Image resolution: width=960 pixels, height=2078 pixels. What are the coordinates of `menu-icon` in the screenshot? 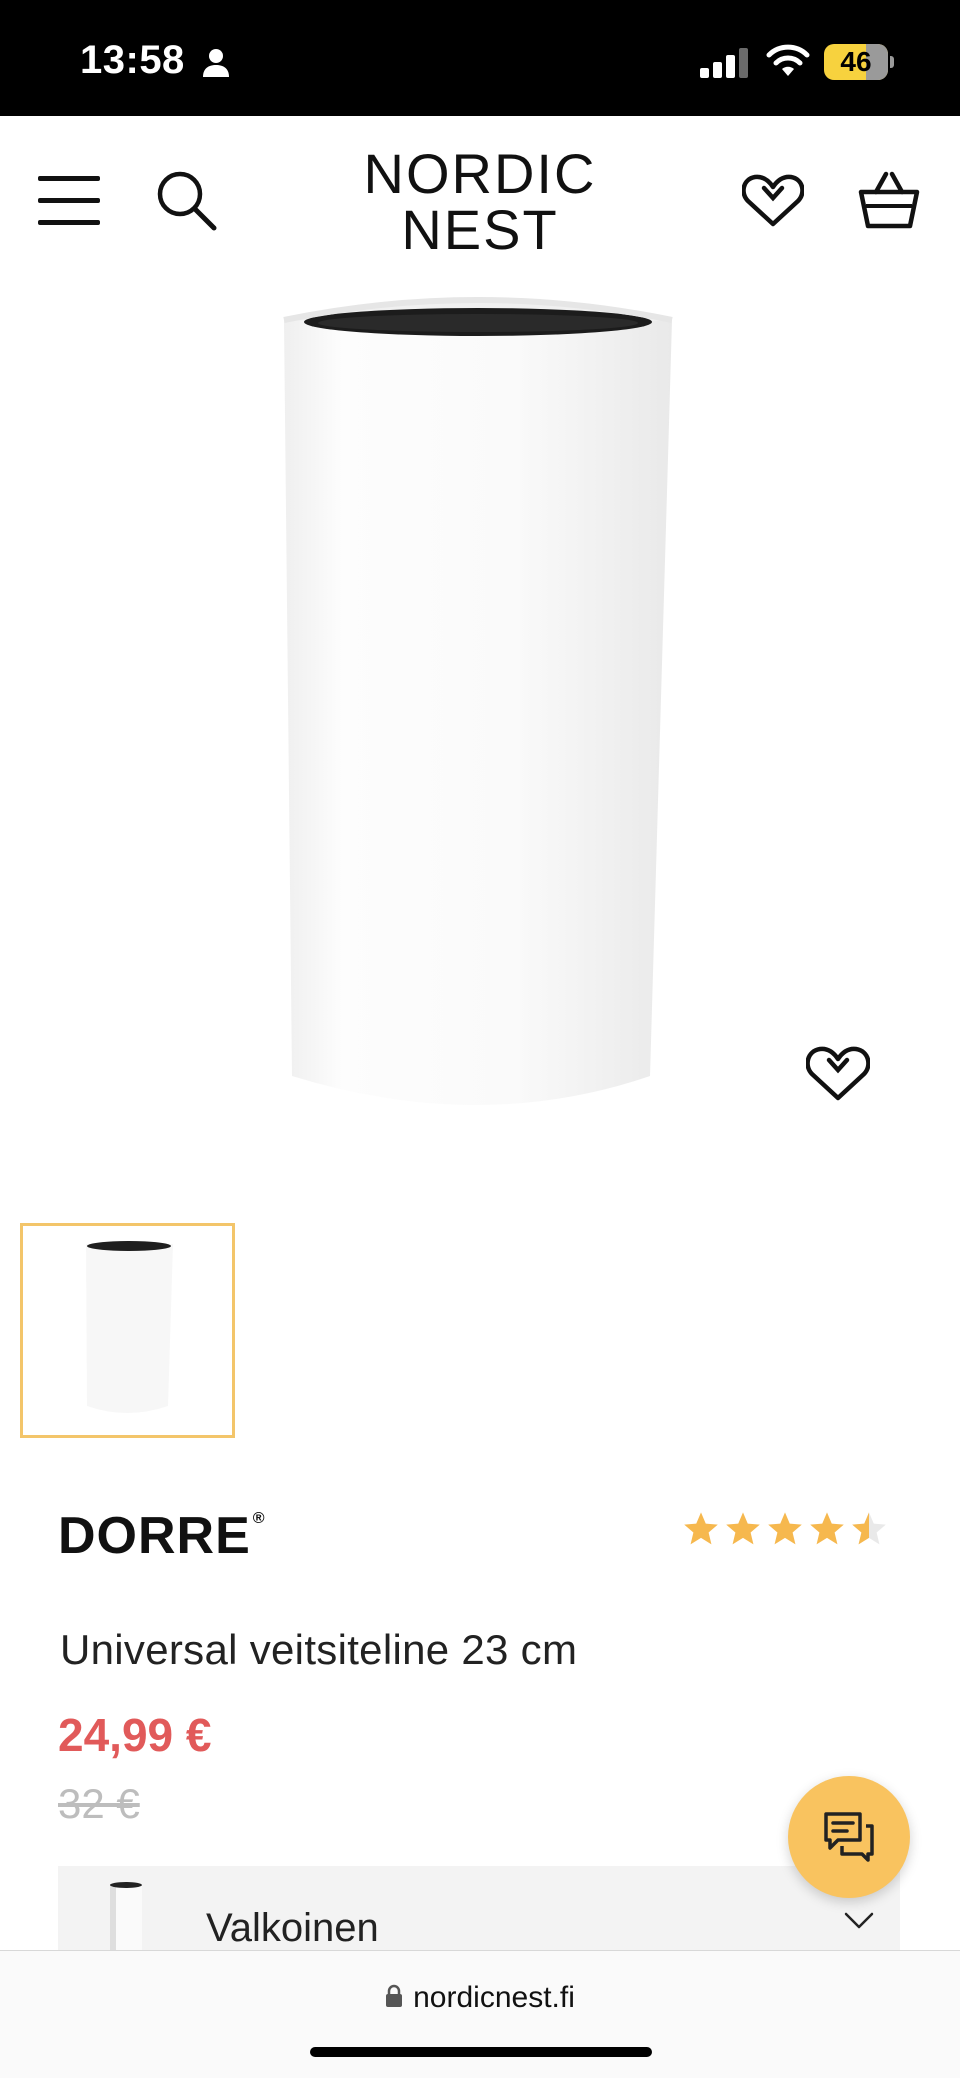 It's located at (69, 201).